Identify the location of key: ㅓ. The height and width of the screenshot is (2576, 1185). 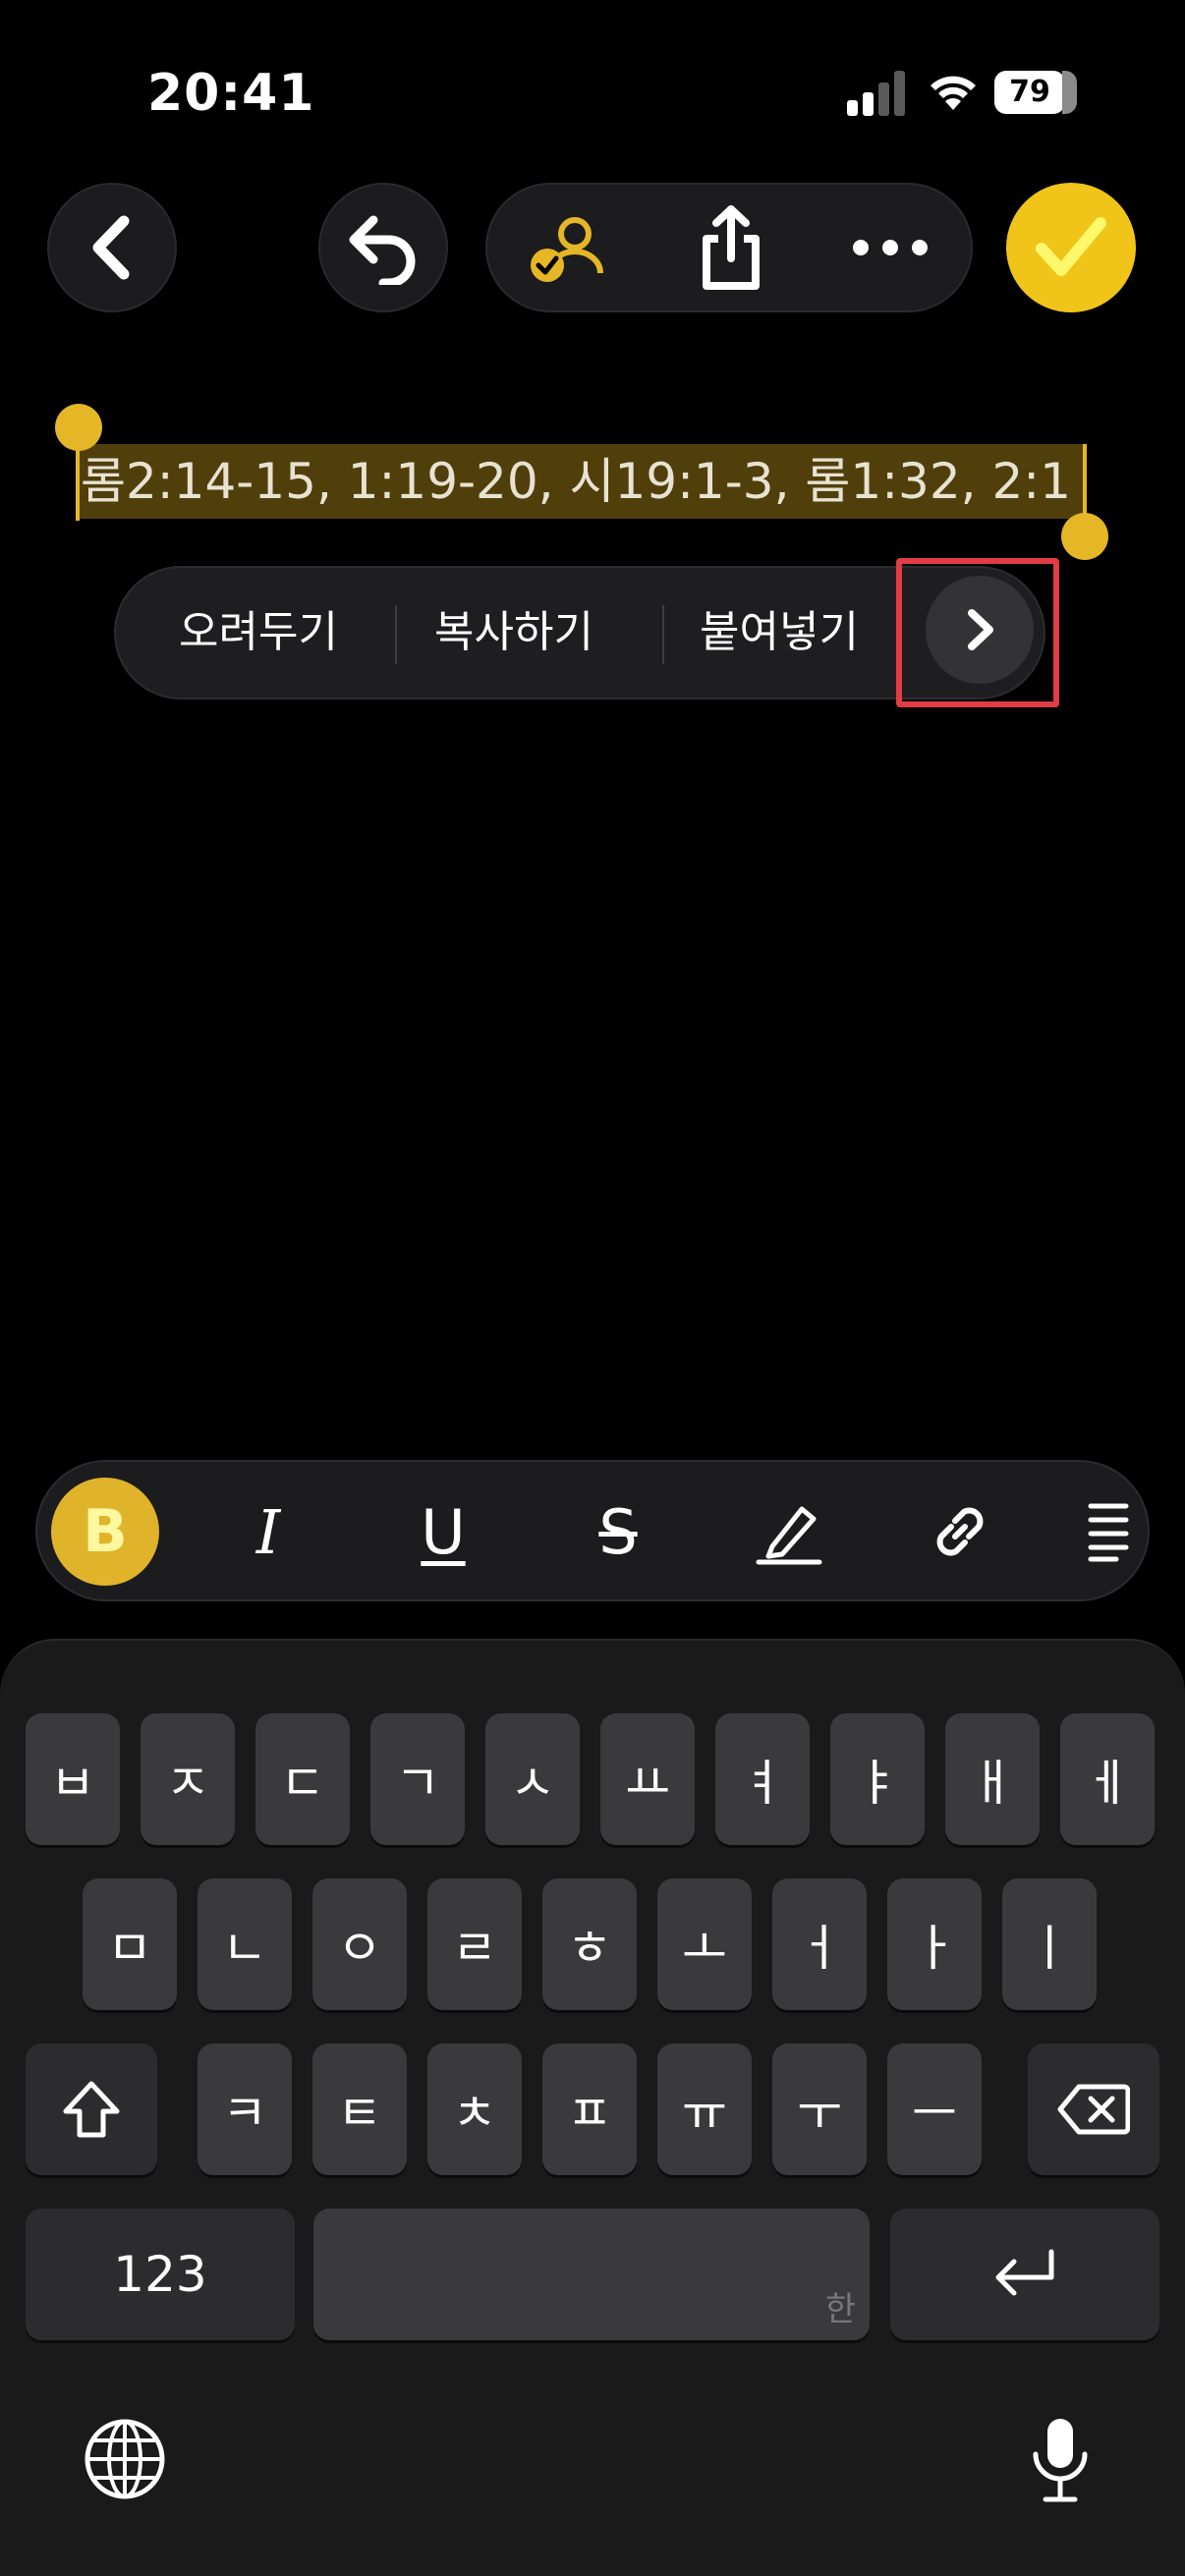
(819, 1944).